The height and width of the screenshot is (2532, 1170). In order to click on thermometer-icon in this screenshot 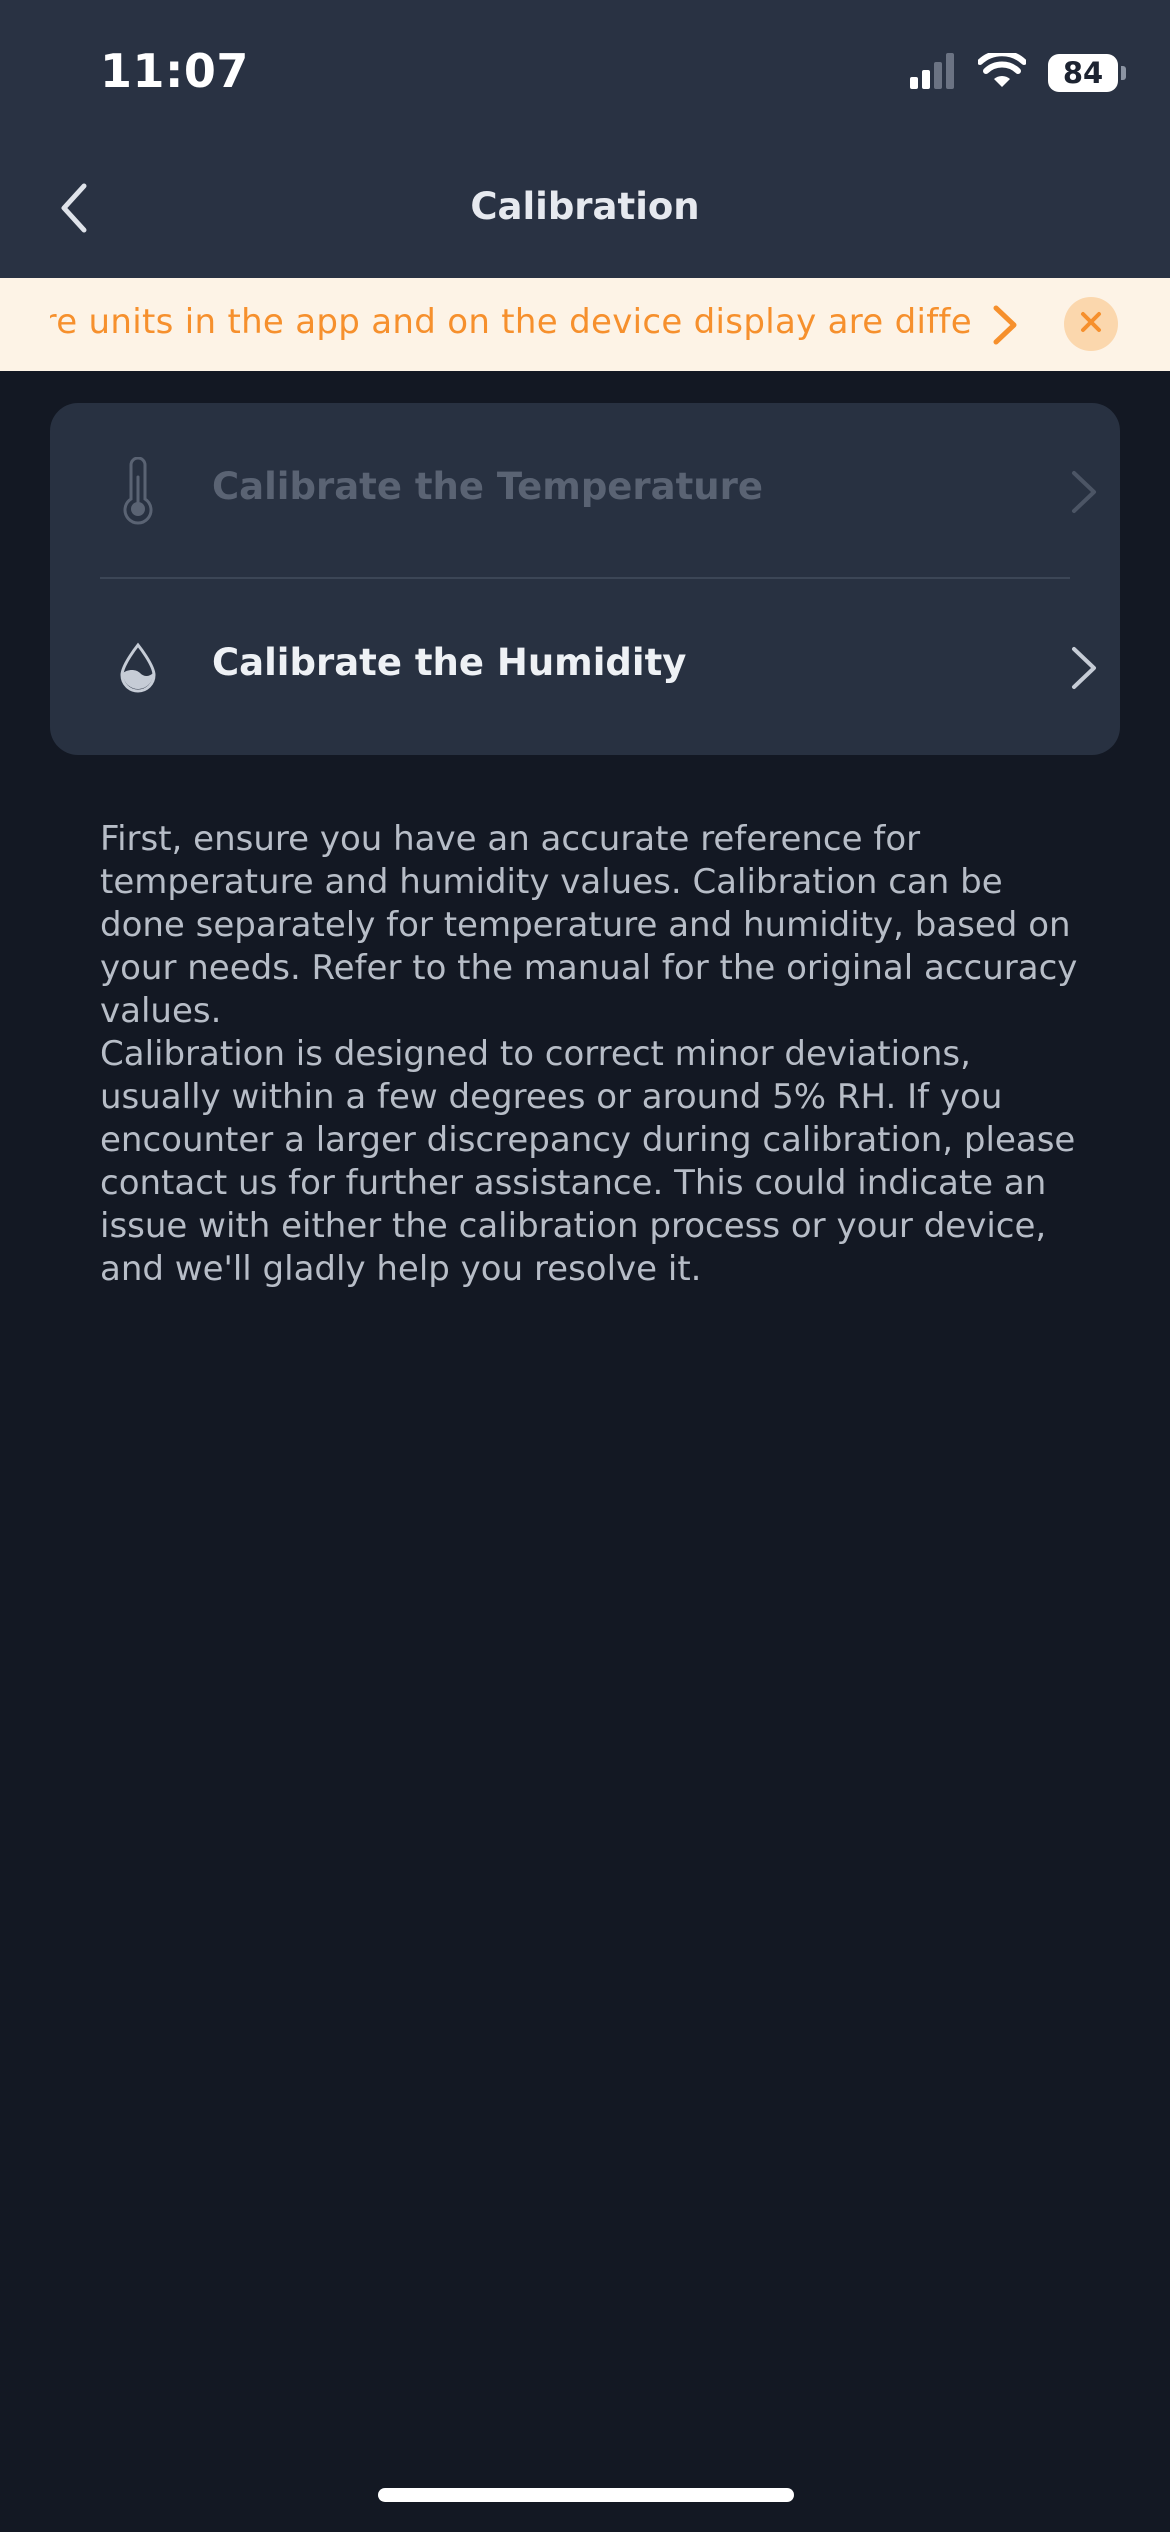, I will do `click(138, 490)`.